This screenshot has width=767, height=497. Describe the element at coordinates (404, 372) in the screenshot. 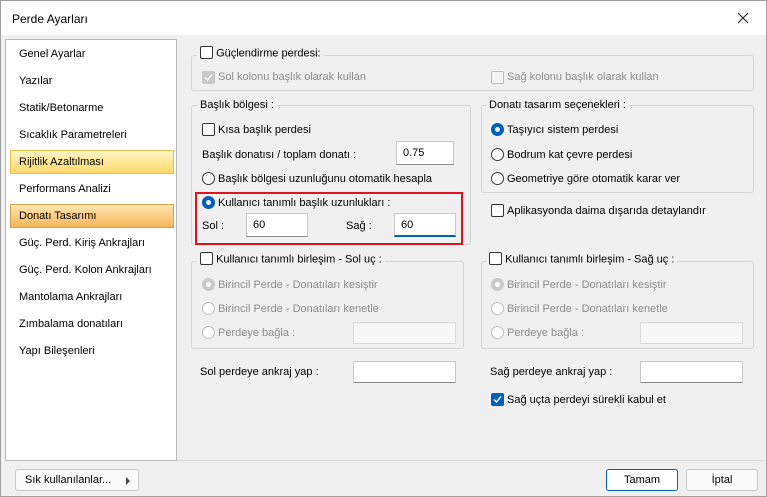

I see `sol-ankraj-input` at that location.